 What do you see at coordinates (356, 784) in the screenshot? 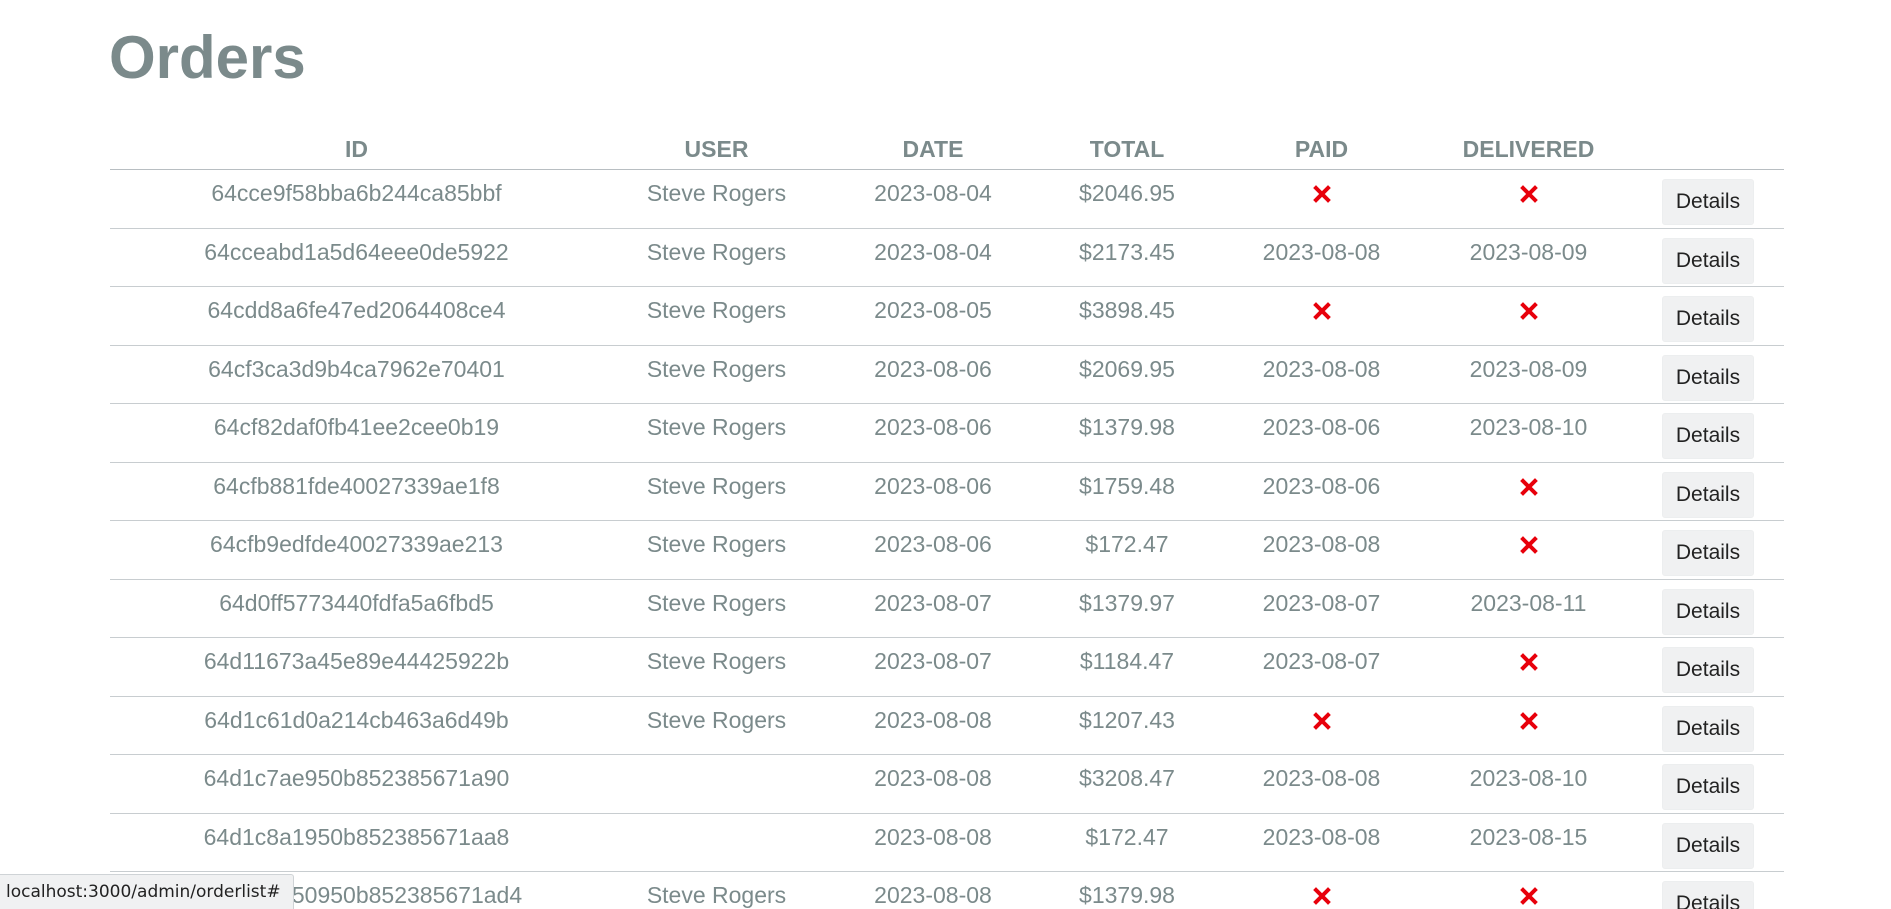
I see `order-id-cell: 64d1c7ae950b852385671a90` at bounding box center [356, 784].